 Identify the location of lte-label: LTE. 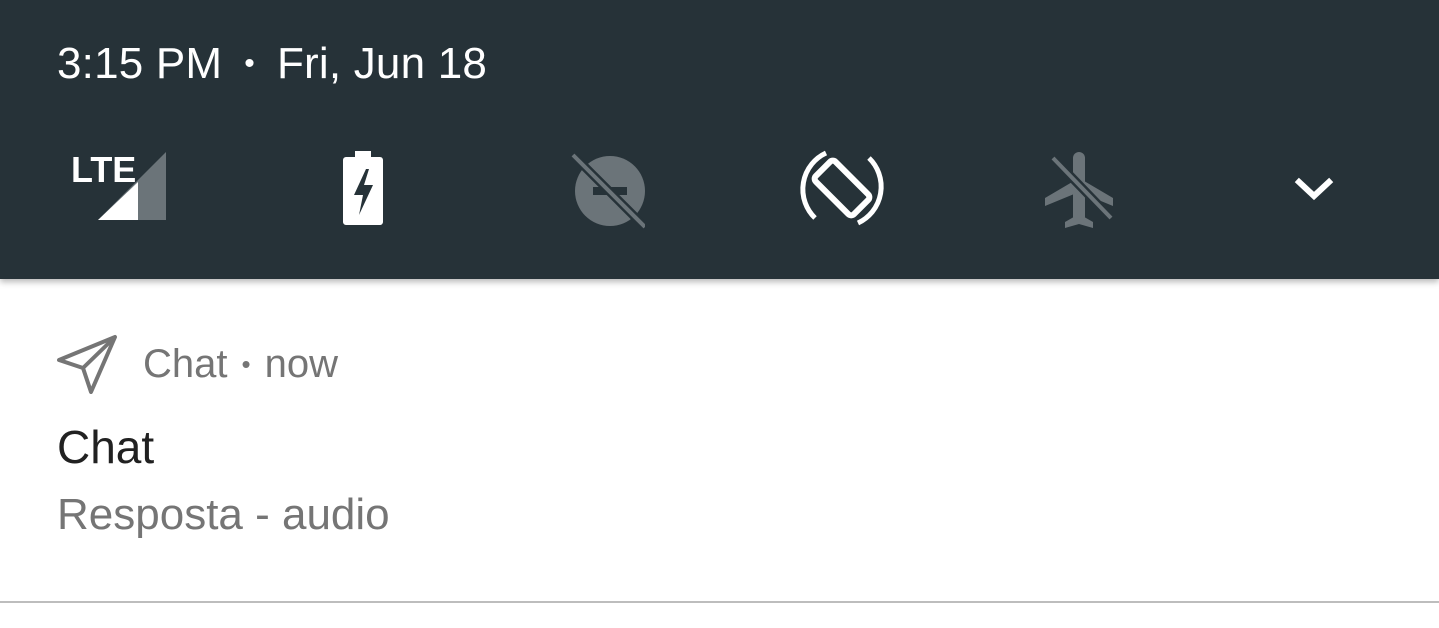
(103, 169).